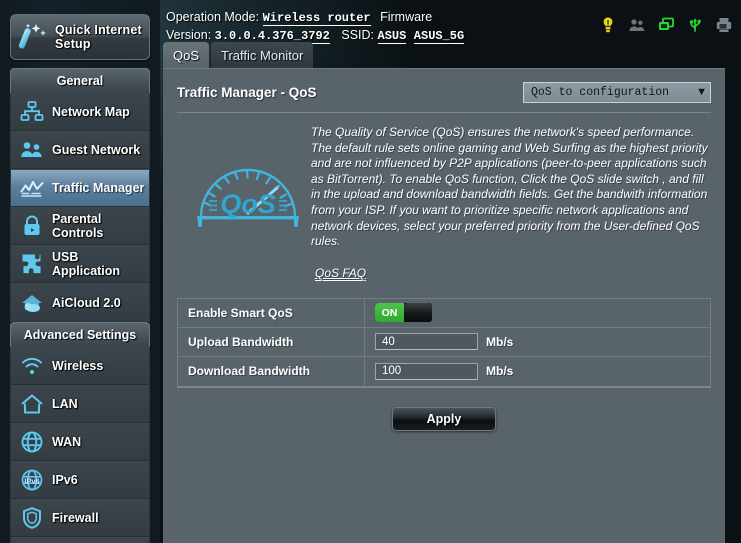 This screenshot has height=543, width=741. I want to click on toggle-on-label: ON, so click(389, 313).